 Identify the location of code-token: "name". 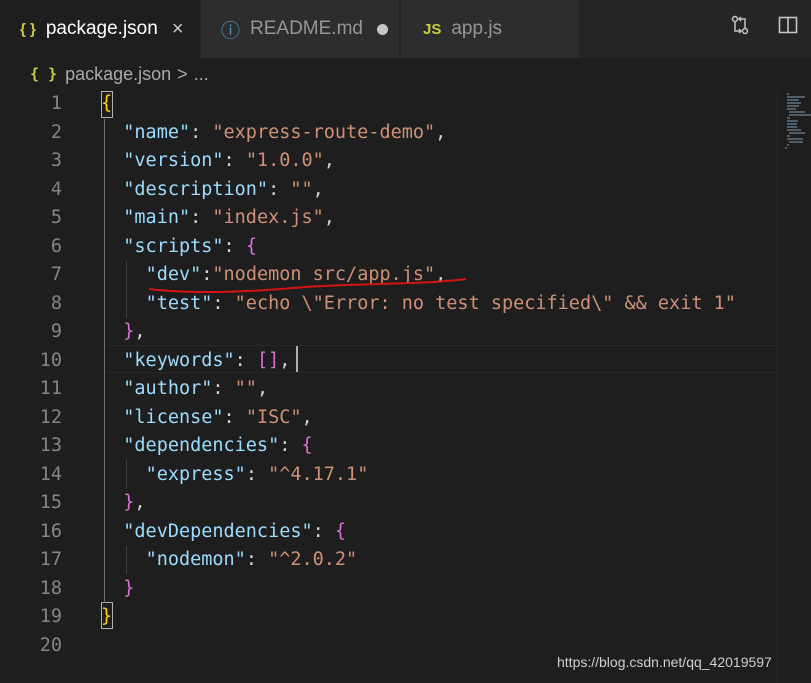
(157, 132).